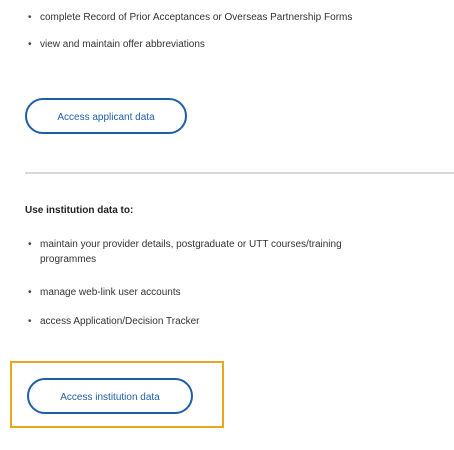  What do you see at coordinates (120, 321) in the screenshot?
I see `list-item-text: access Application/Decision Tracker` at bounding box center [120, 321].